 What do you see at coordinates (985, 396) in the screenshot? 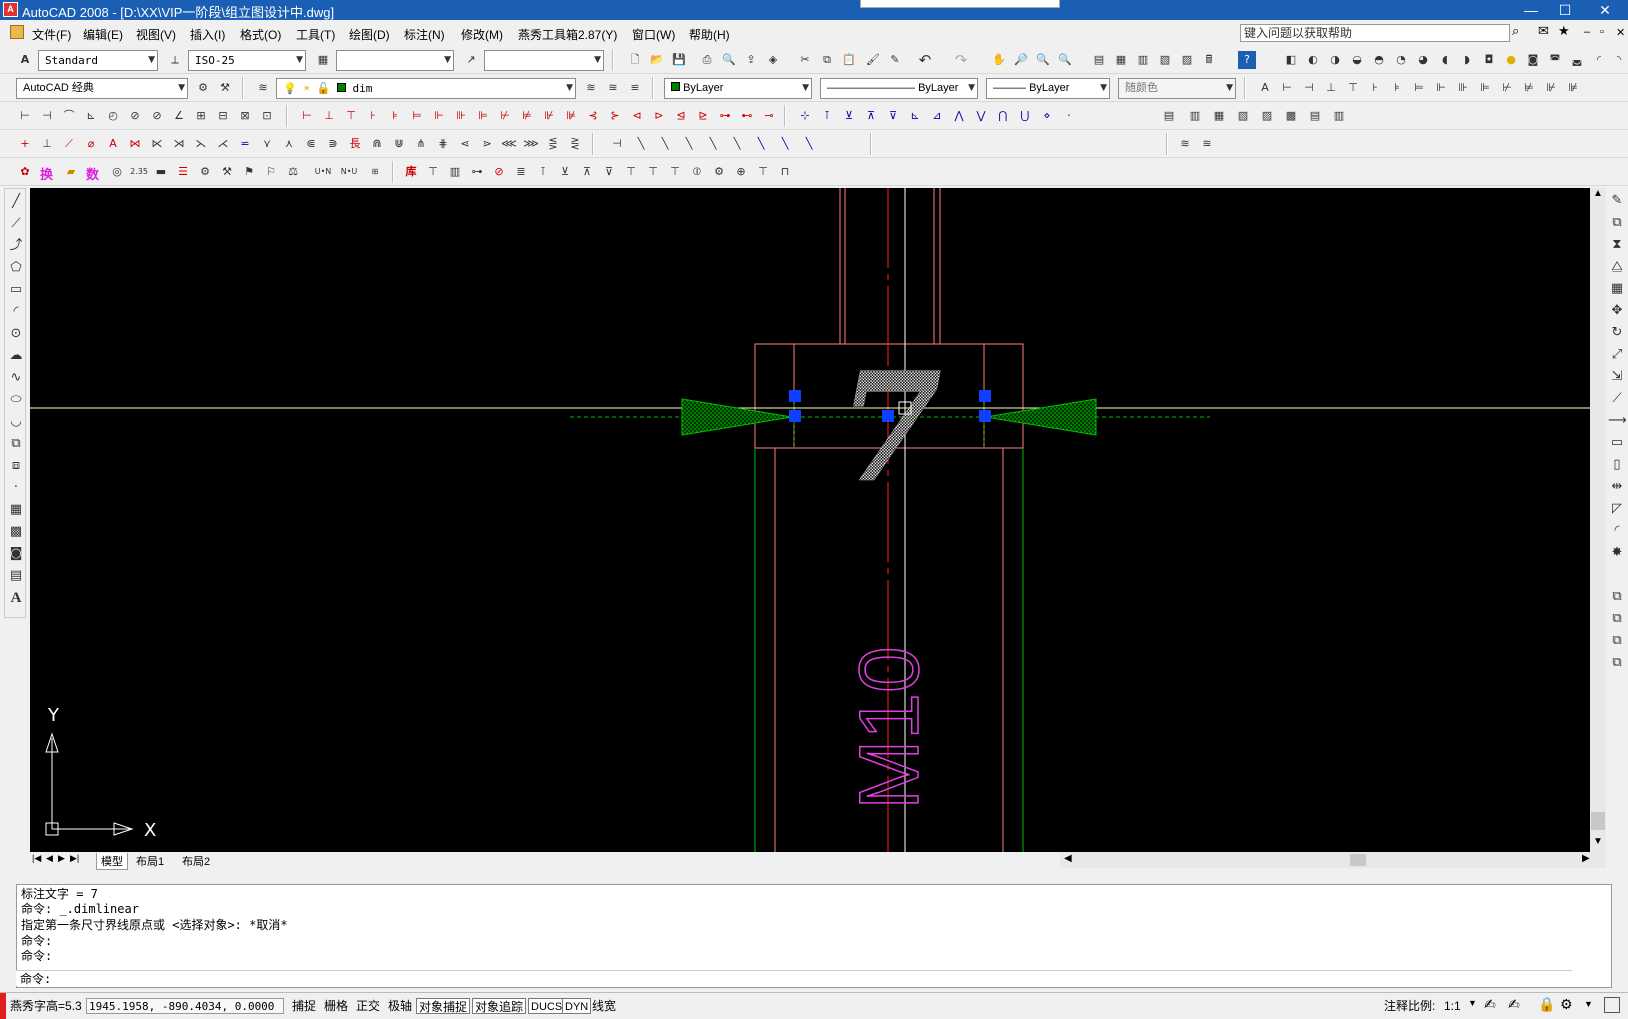
I see `grip-right-top` at bounding box center [985, 396].